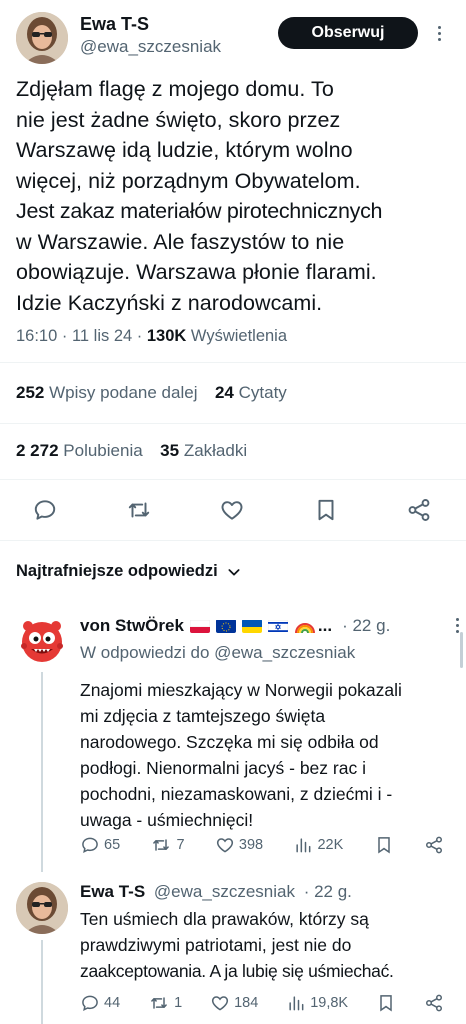 Image resolution: width=466 pixels, height=1024 pixels. I want to click on tweet-meta: 16:10 · 11 lis 24 · 130K Wyświetlenia, so click(151, 336).